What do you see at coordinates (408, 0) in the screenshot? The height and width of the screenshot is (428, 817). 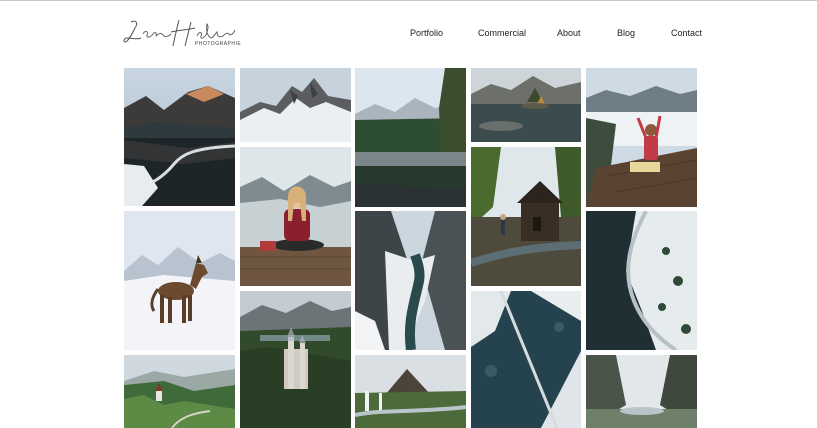 I see `top-border` at bounding box center [408, 0].